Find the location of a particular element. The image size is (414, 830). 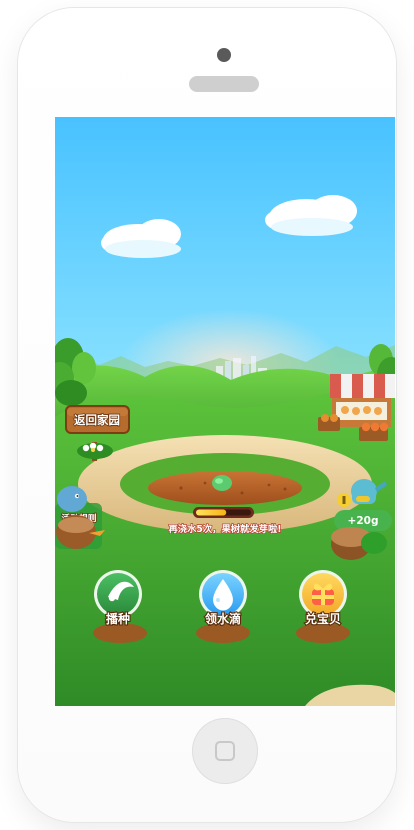

watering-hint-text: 再浇水5次，果树就发芽啦! is located at coordinates (225, 529).